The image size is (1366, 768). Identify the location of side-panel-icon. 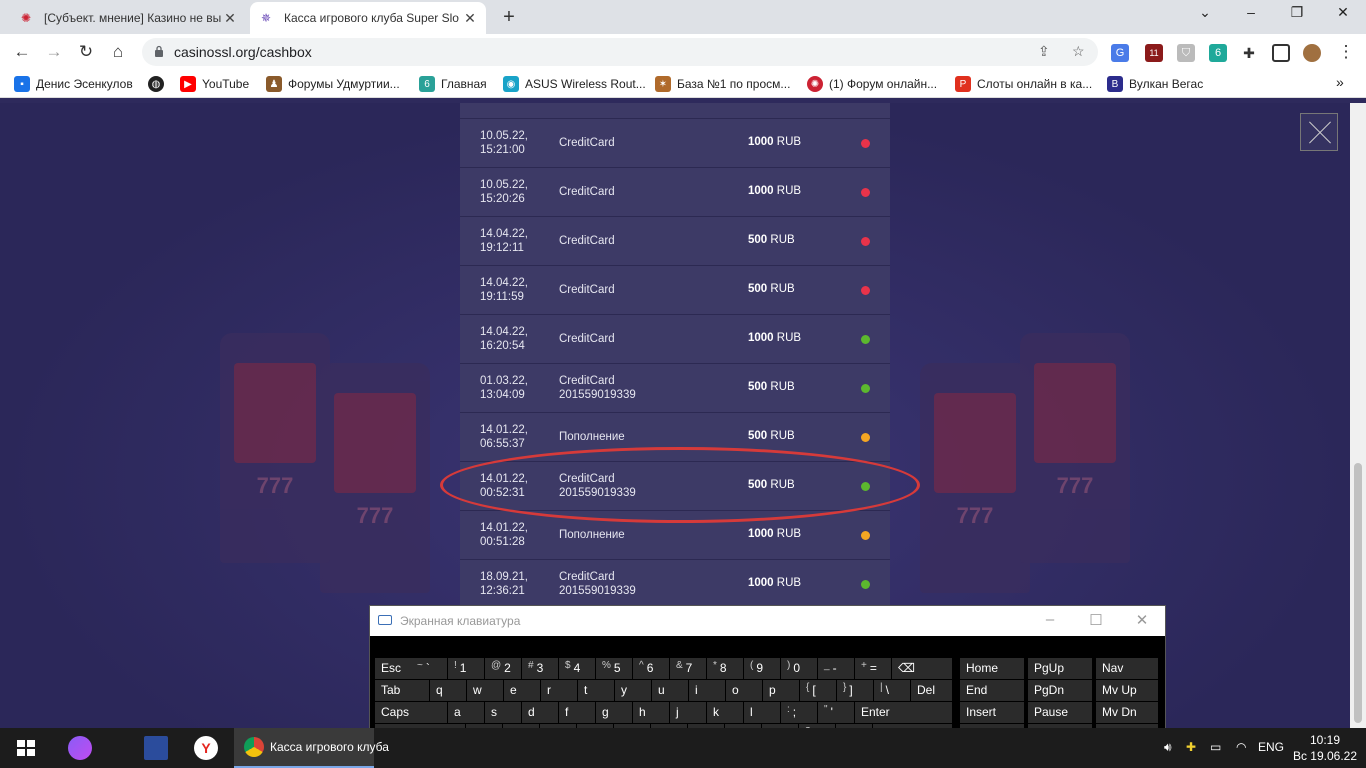
(1281, 53).